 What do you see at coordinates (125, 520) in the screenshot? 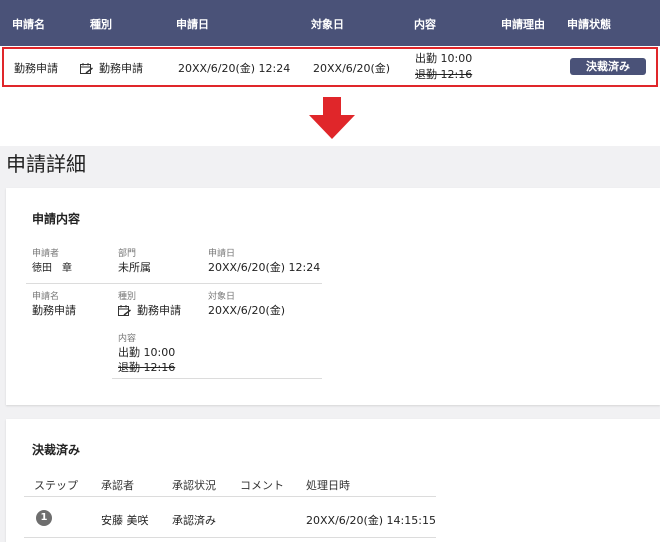
I see `row-approver: 安藤 美咲` at bounding box center [125, 520].